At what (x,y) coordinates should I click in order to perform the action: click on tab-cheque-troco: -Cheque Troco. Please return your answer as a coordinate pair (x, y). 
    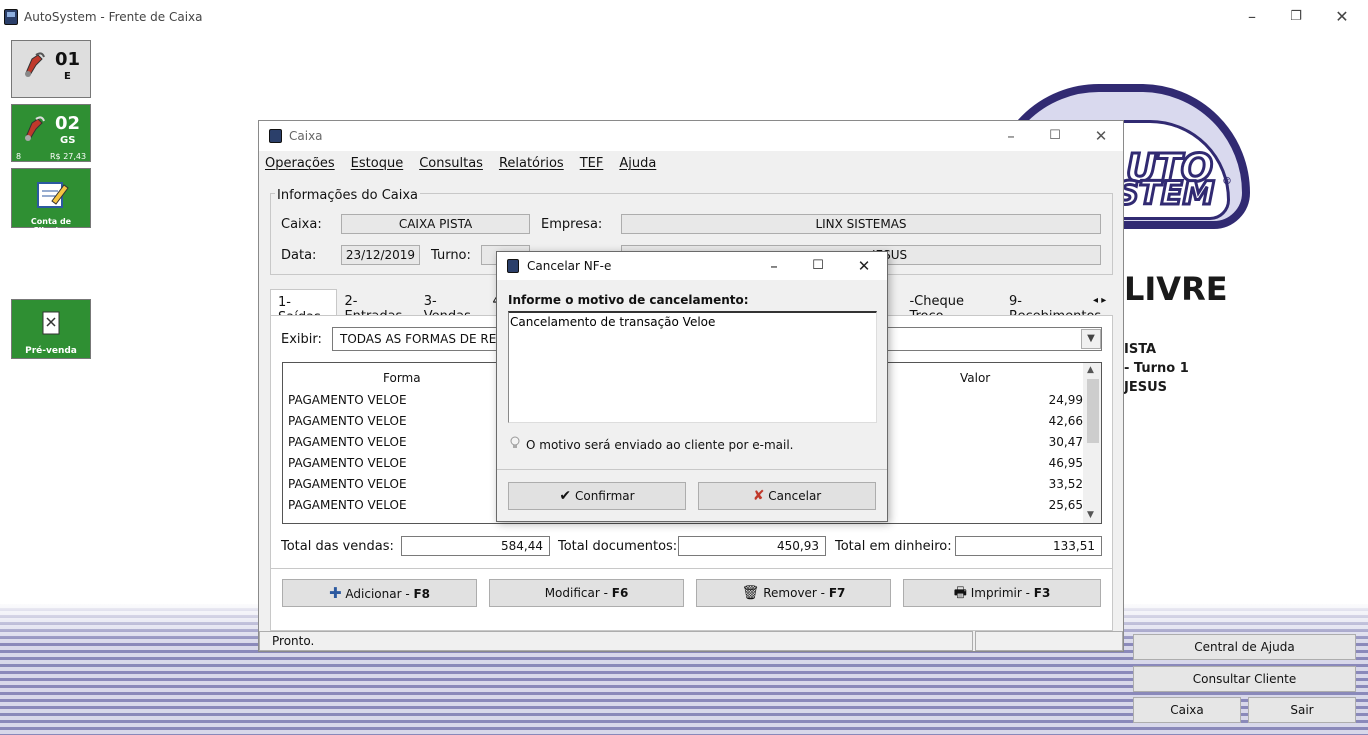
    Looking at the image, I should click on (952, 306).